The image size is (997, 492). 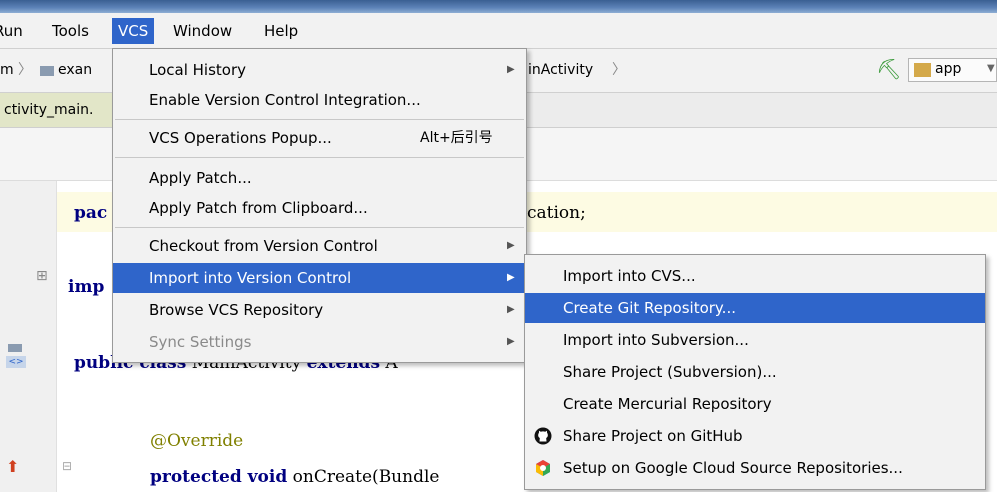 What do you see at coordinates (991, 68) in the screenshot?
I see `chevron-down-icon: ▼` at bounding box center [991, 68].